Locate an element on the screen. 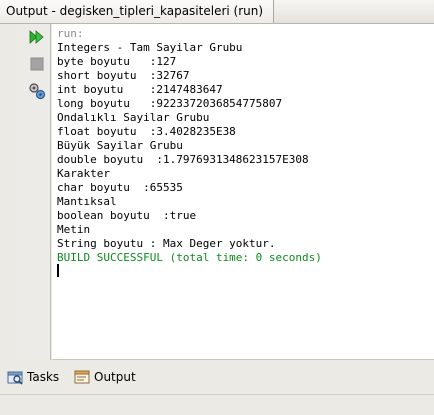 The width and height of the screenshot is (434, 415). console-line: short boyutu :32767 is located at coordinates (123, 75).